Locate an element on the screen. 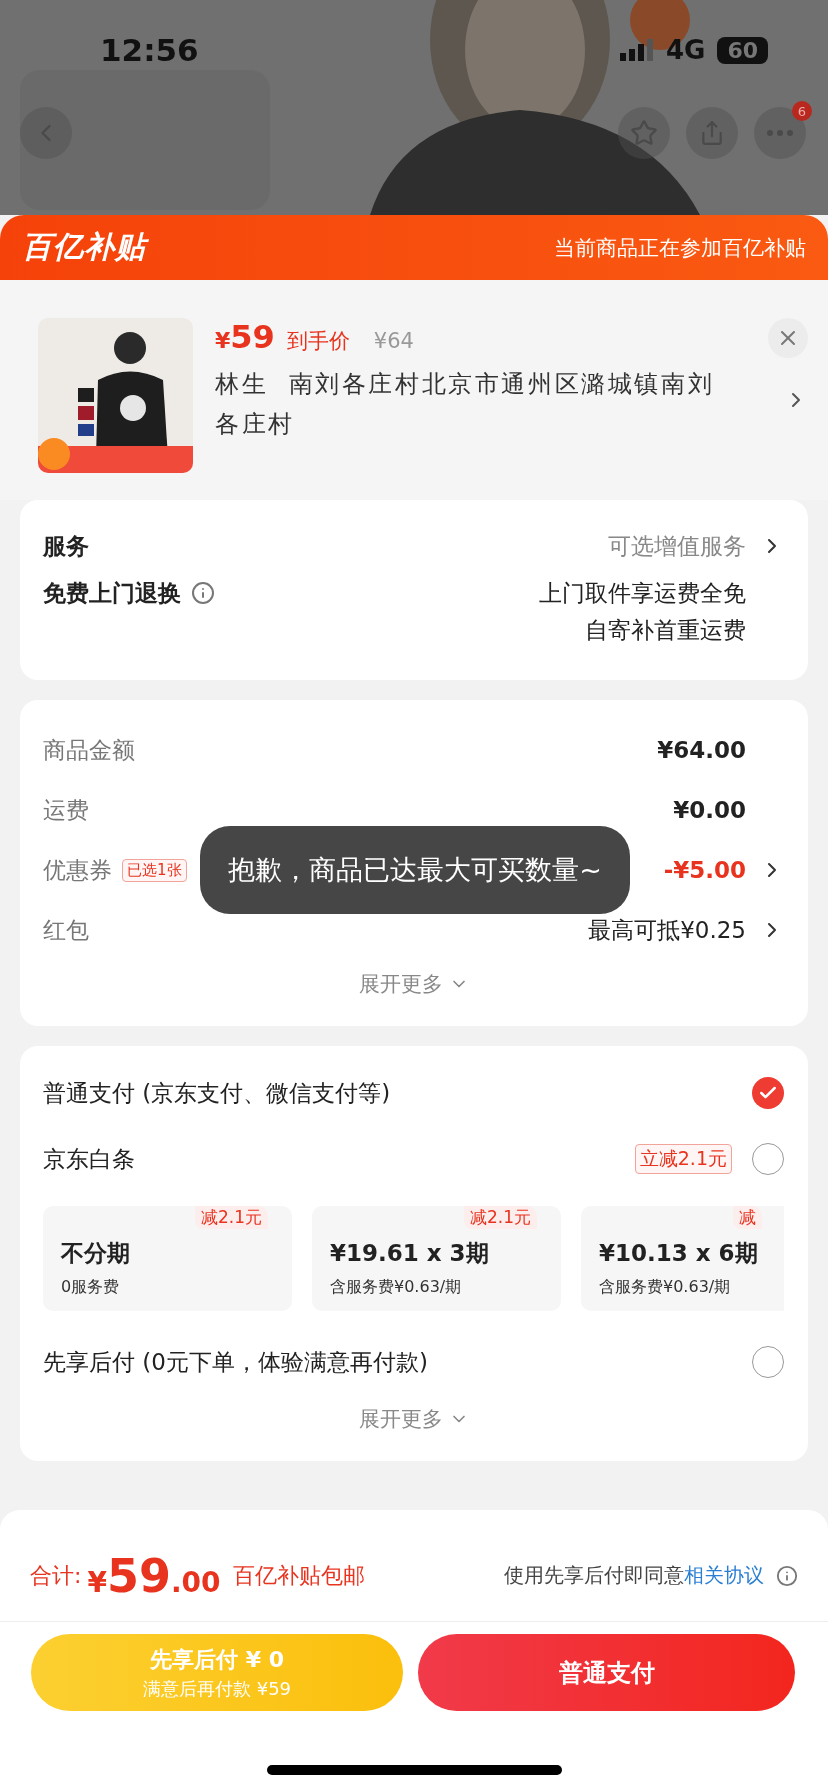  signal-icon is located at coordinates (636, 50).